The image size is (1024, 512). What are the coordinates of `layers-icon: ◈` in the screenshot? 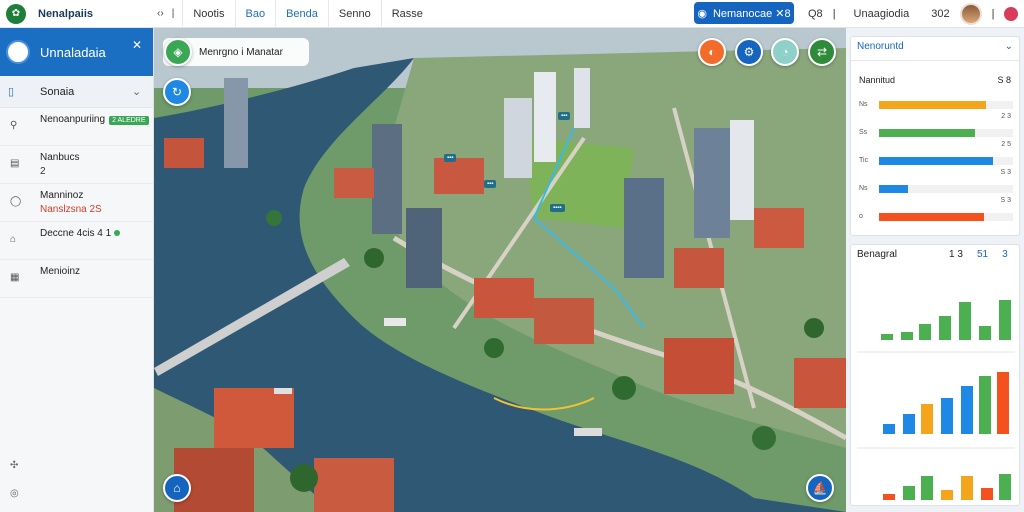 It's located at (178, 52).